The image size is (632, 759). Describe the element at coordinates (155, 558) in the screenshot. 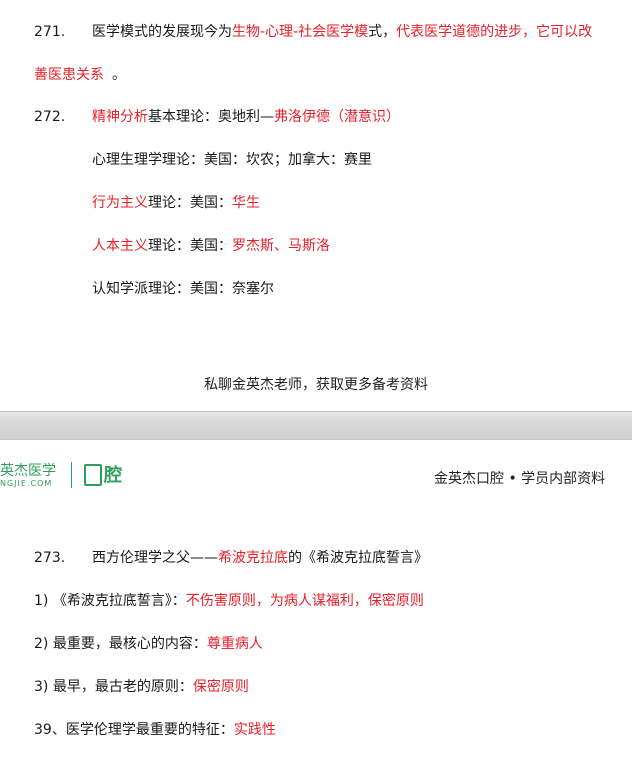

I see `text: 西方伦理学之父——` at that location.